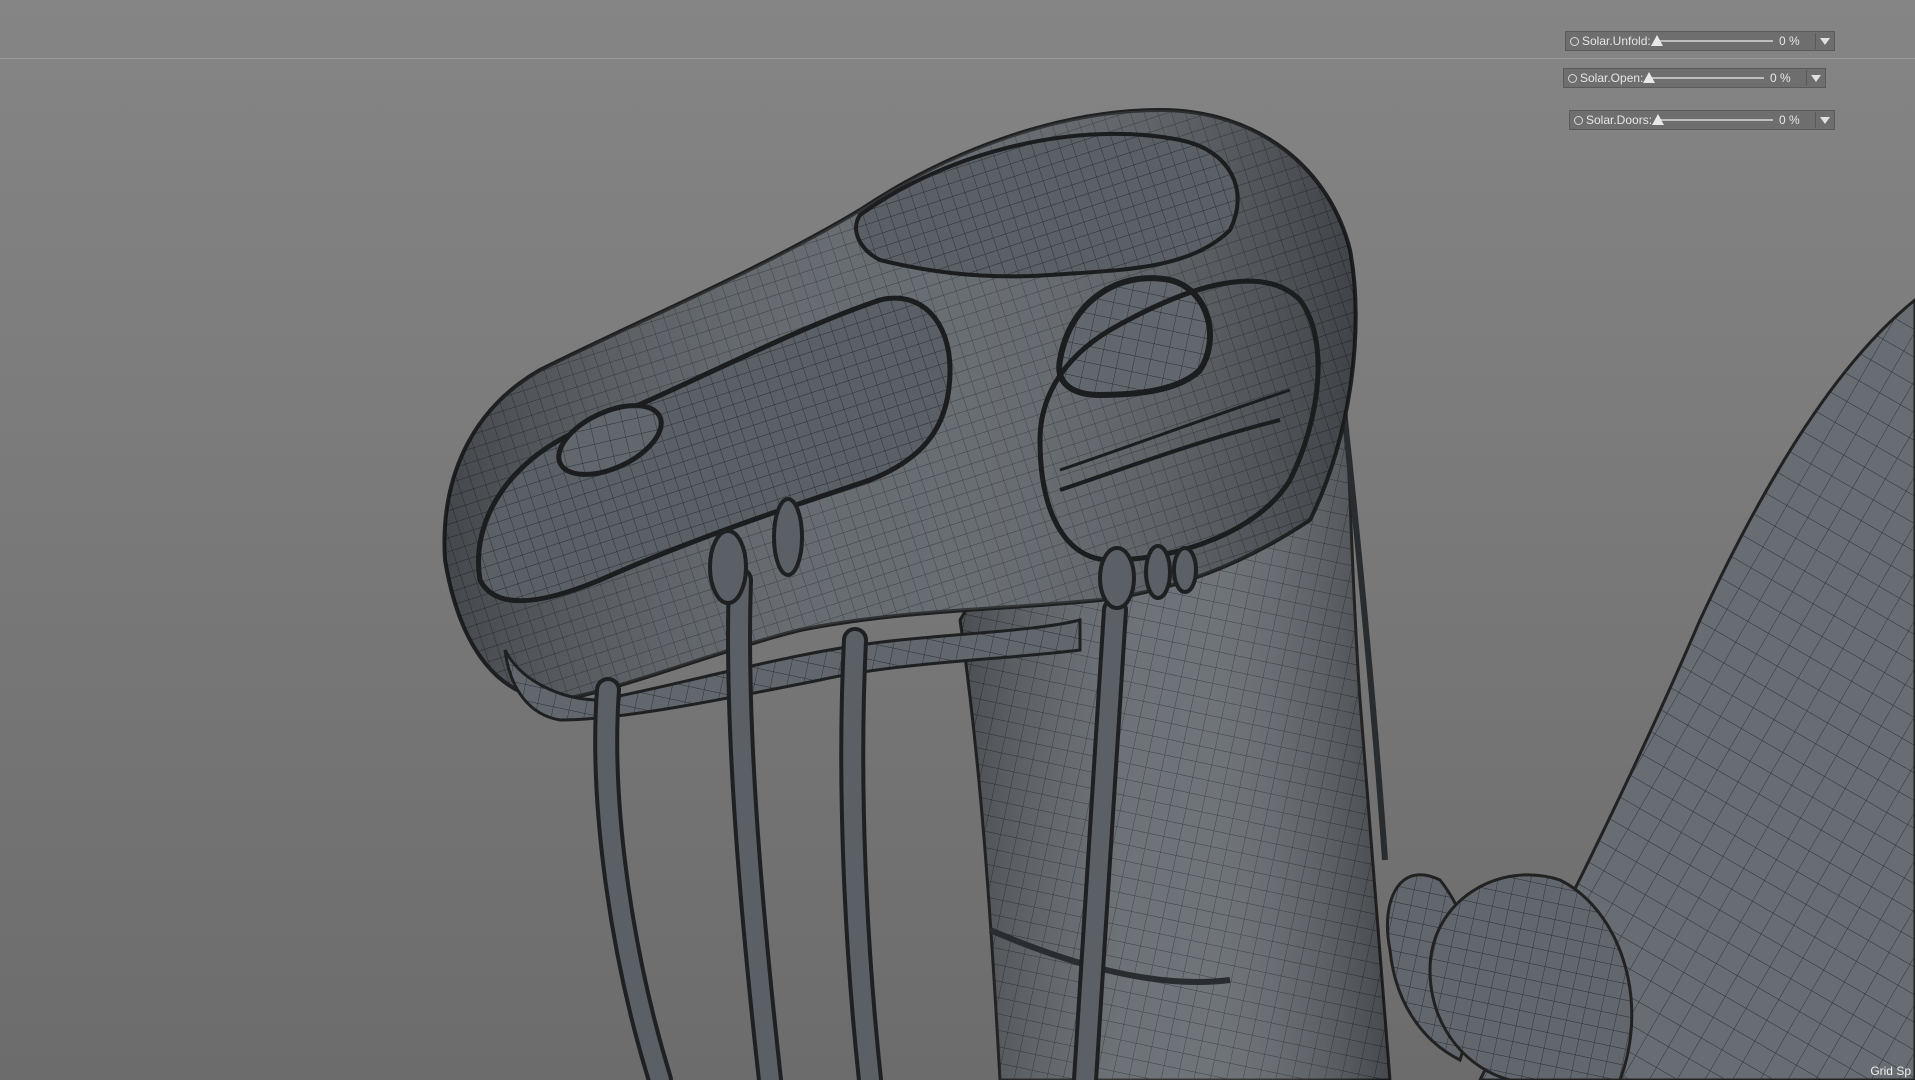 The image size is (1915, 1080). I want to click on grid-spacing-label: Grid Sp, so click(1890, 1071).